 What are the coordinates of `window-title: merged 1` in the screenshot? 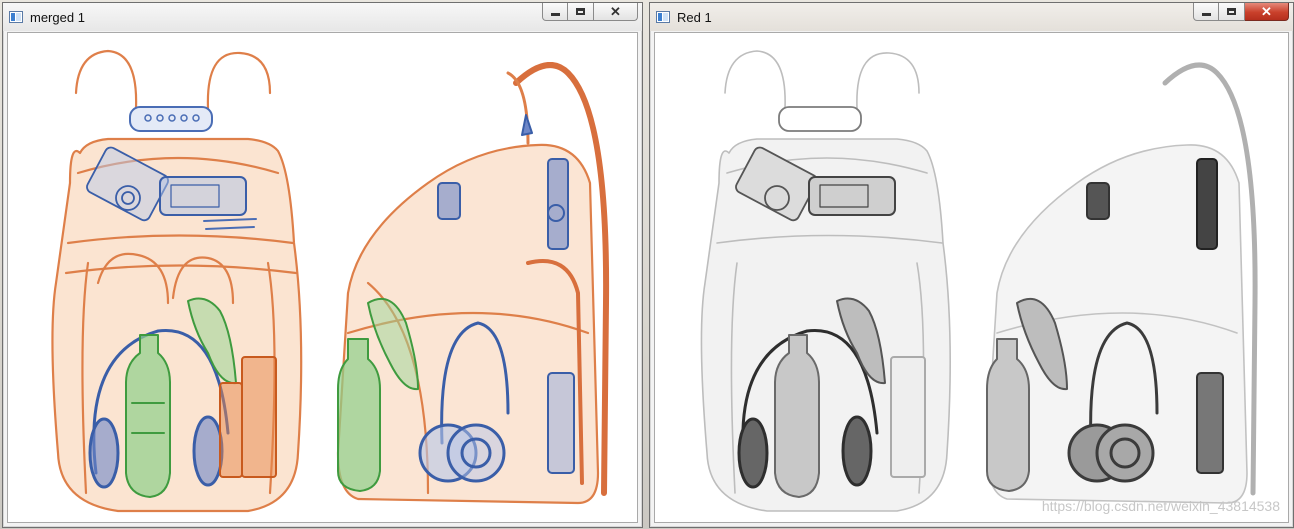 It's located at (57, 17).